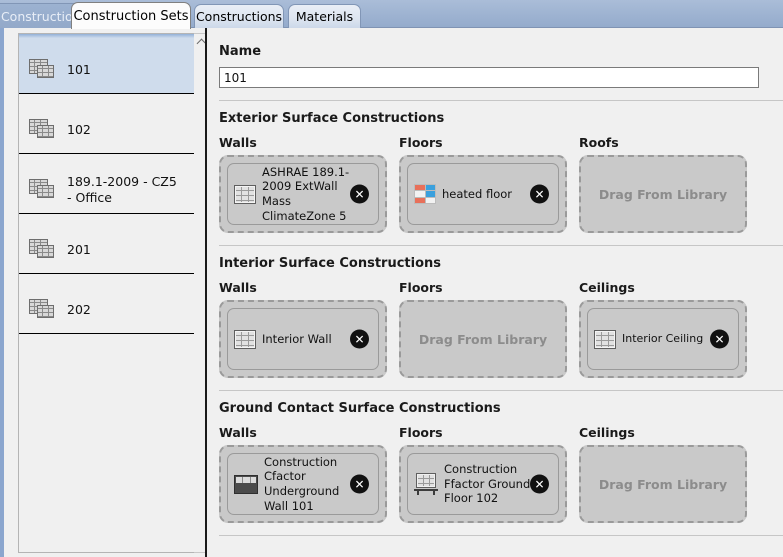 This screenshot has width=783, height=557. What do you see at coordinates (425, 194) in the screenshot?
I see `heated-floor-icon` at bounding box center [425, 194].